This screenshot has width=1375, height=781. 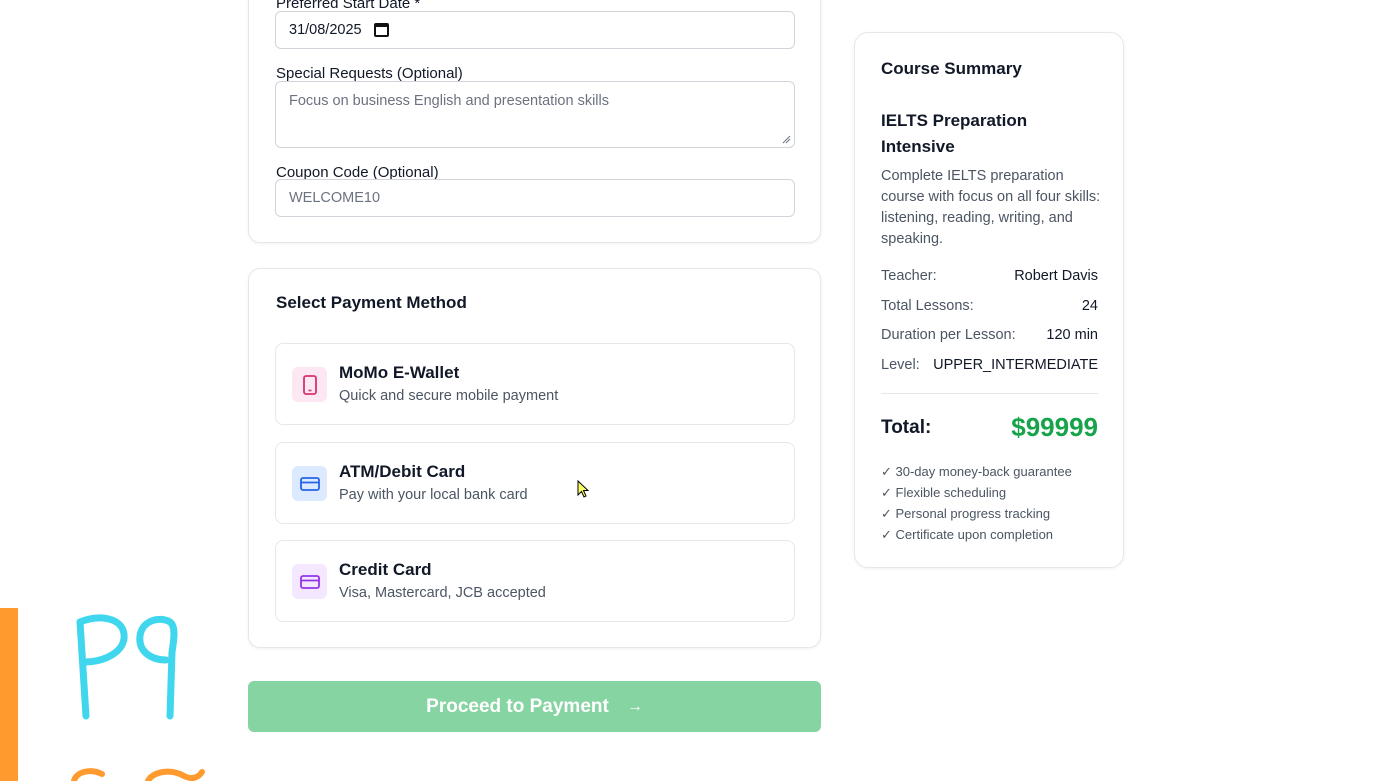 What do you see at coordinates (1072, 335) in the screenshot?
I see `row-value: 120 min` at bounding box center [1072, 335].